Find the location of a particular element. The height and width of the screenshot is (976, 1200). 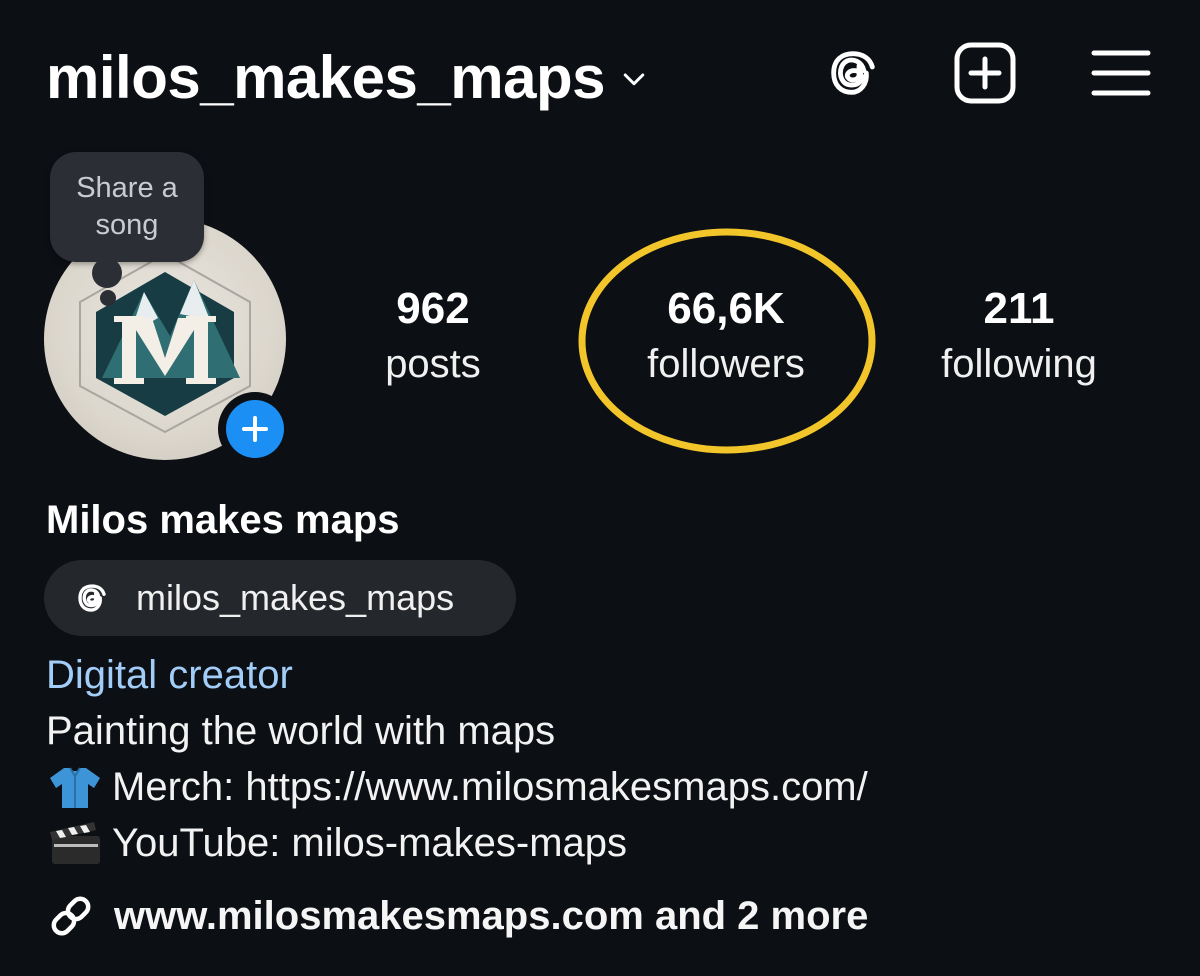

threads-profile-badge: milos_makes_maps is located at coordinates (280, 598).